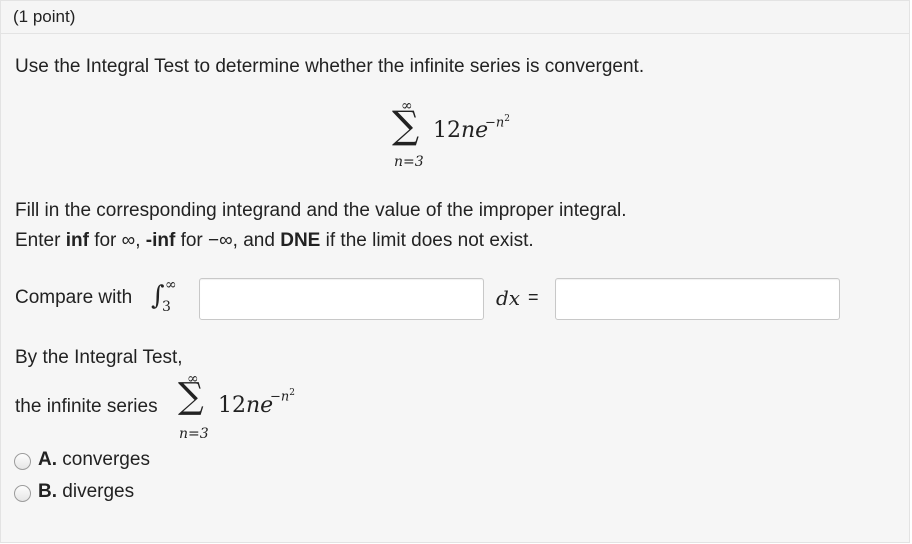 This screenshot has height=544, width=912. I want to click on series-lower-limit: n=3, so click(409, 162).